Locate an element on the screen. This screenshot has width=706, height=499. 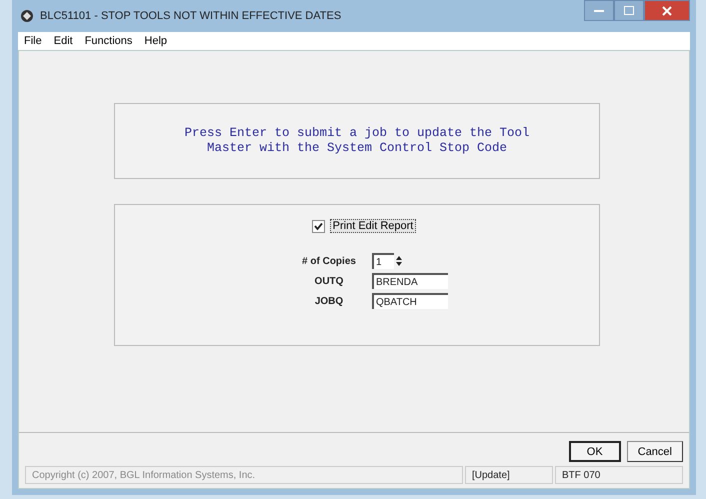
cancel-button: Cancel is located at coordinates (654, 451).